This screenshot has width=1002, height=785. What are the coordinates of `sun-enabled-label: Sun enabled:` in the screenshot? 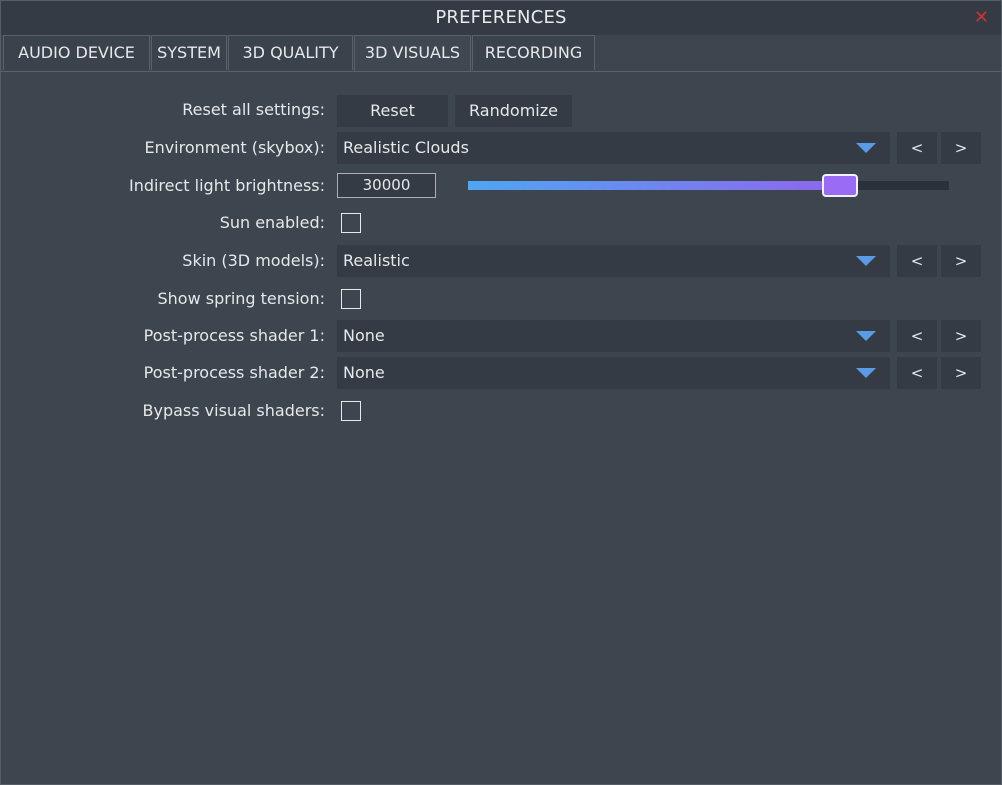 It's located at (272, 222).